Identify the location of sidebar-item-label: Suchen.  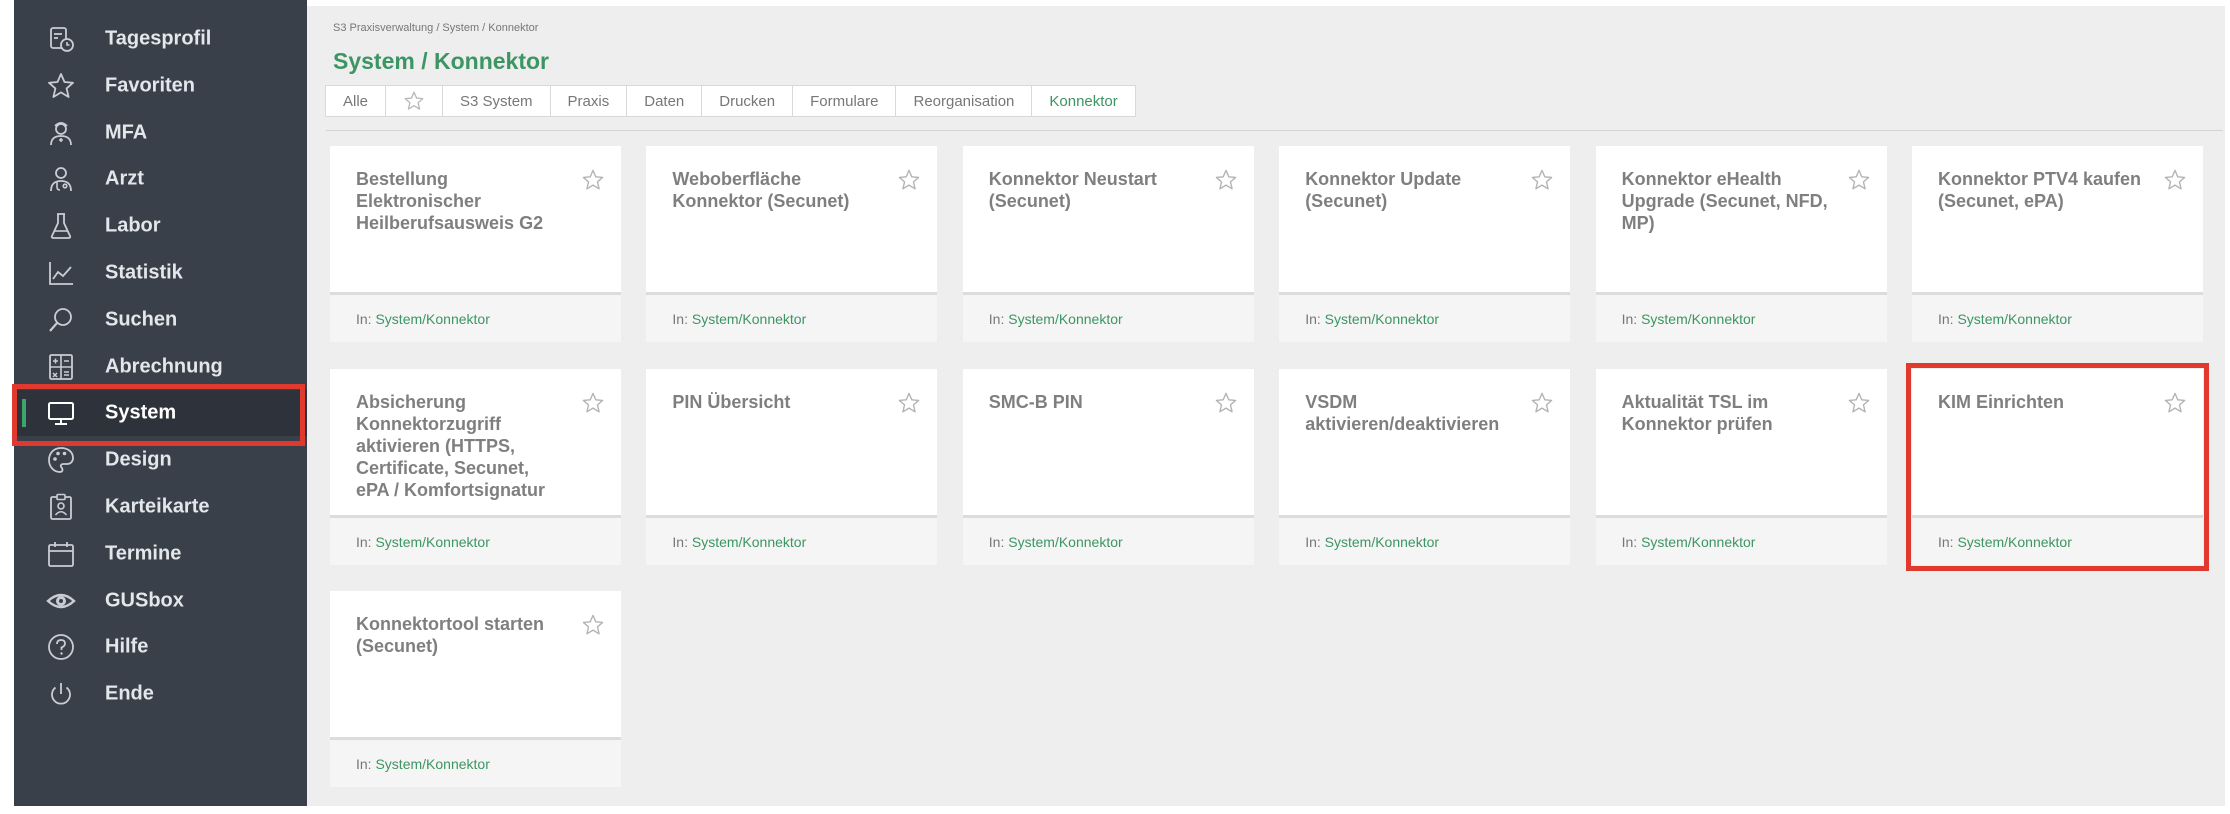
(141, 319).